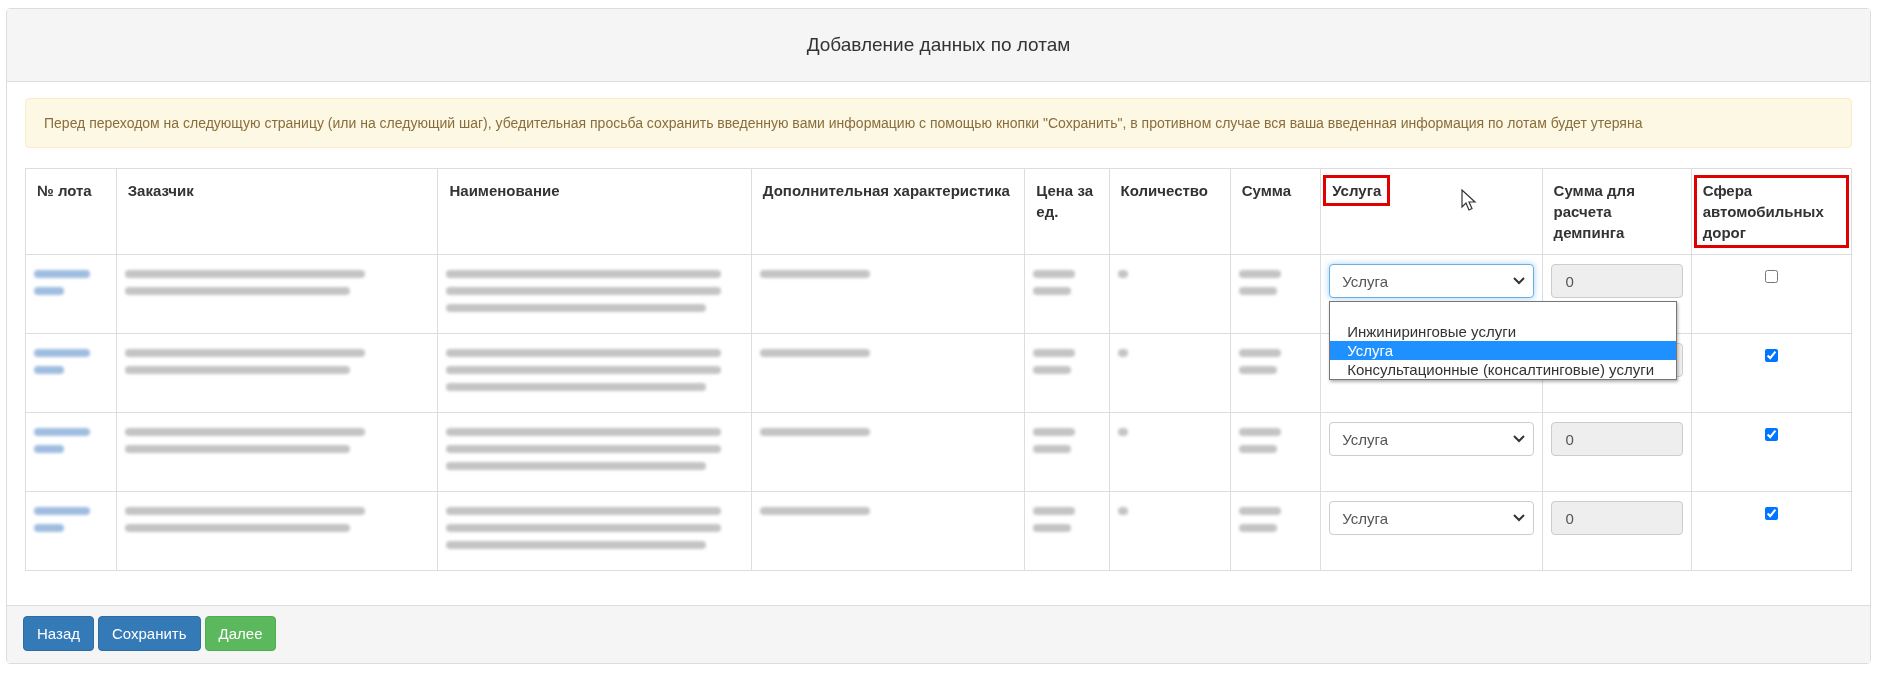 This screenshot has width=1877, height=679. What do you see at coordinates (504, 191) in the screenshot?
I see `column-label: Наименование` at bounding box center [504, 191].